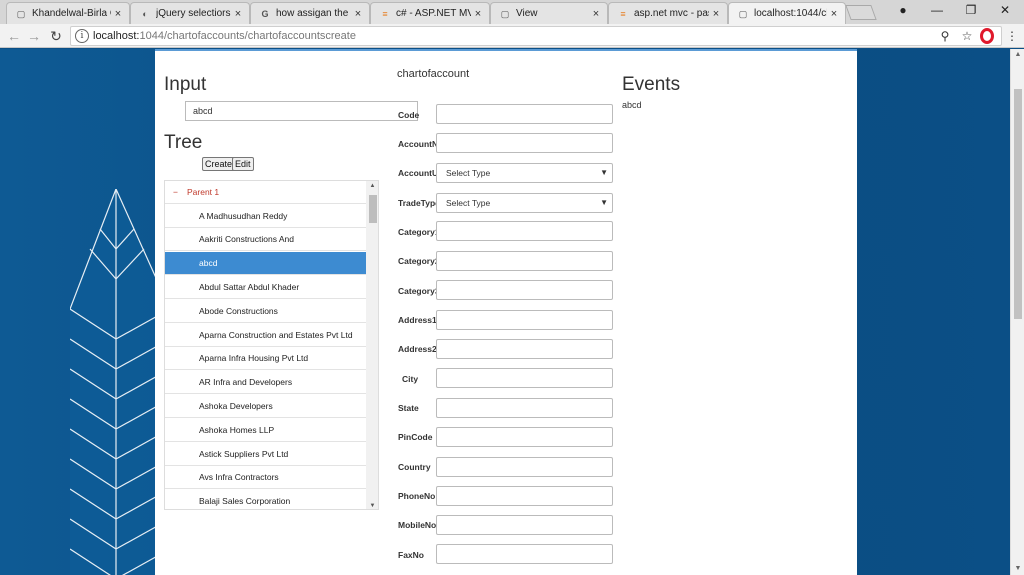 The image size is (1024, 575). I want to click on restore-icon: ❐, so click(971, 11).